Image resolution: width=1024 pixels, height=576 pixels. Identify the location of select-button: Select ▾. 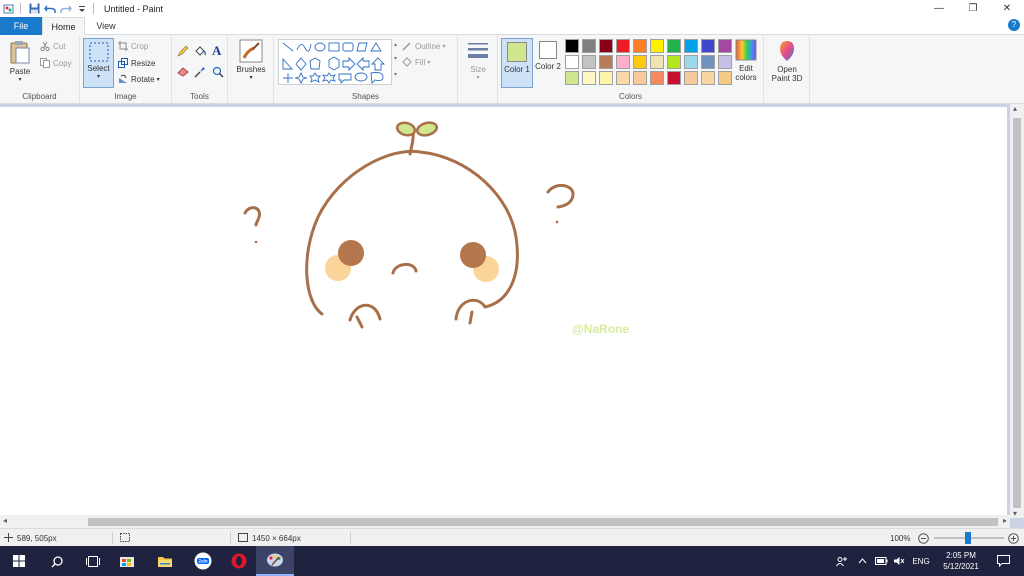
(98, 63).